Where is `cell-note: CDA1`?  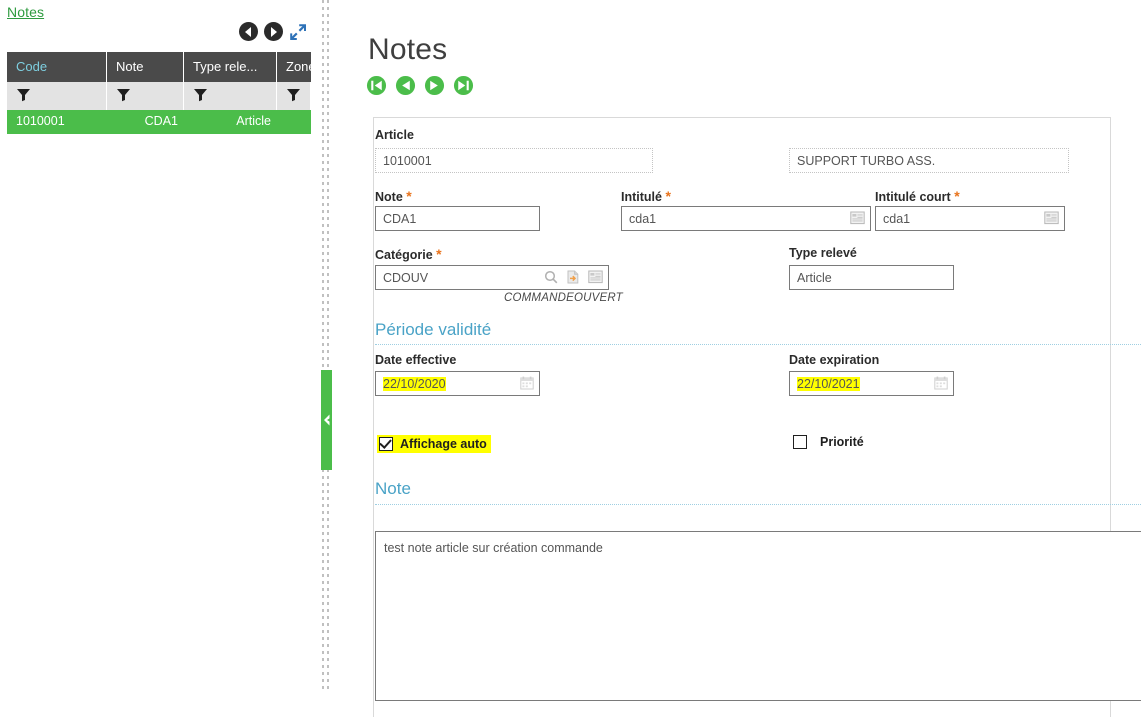 cell-note: CDA1 is located at coordinates (161, 121).